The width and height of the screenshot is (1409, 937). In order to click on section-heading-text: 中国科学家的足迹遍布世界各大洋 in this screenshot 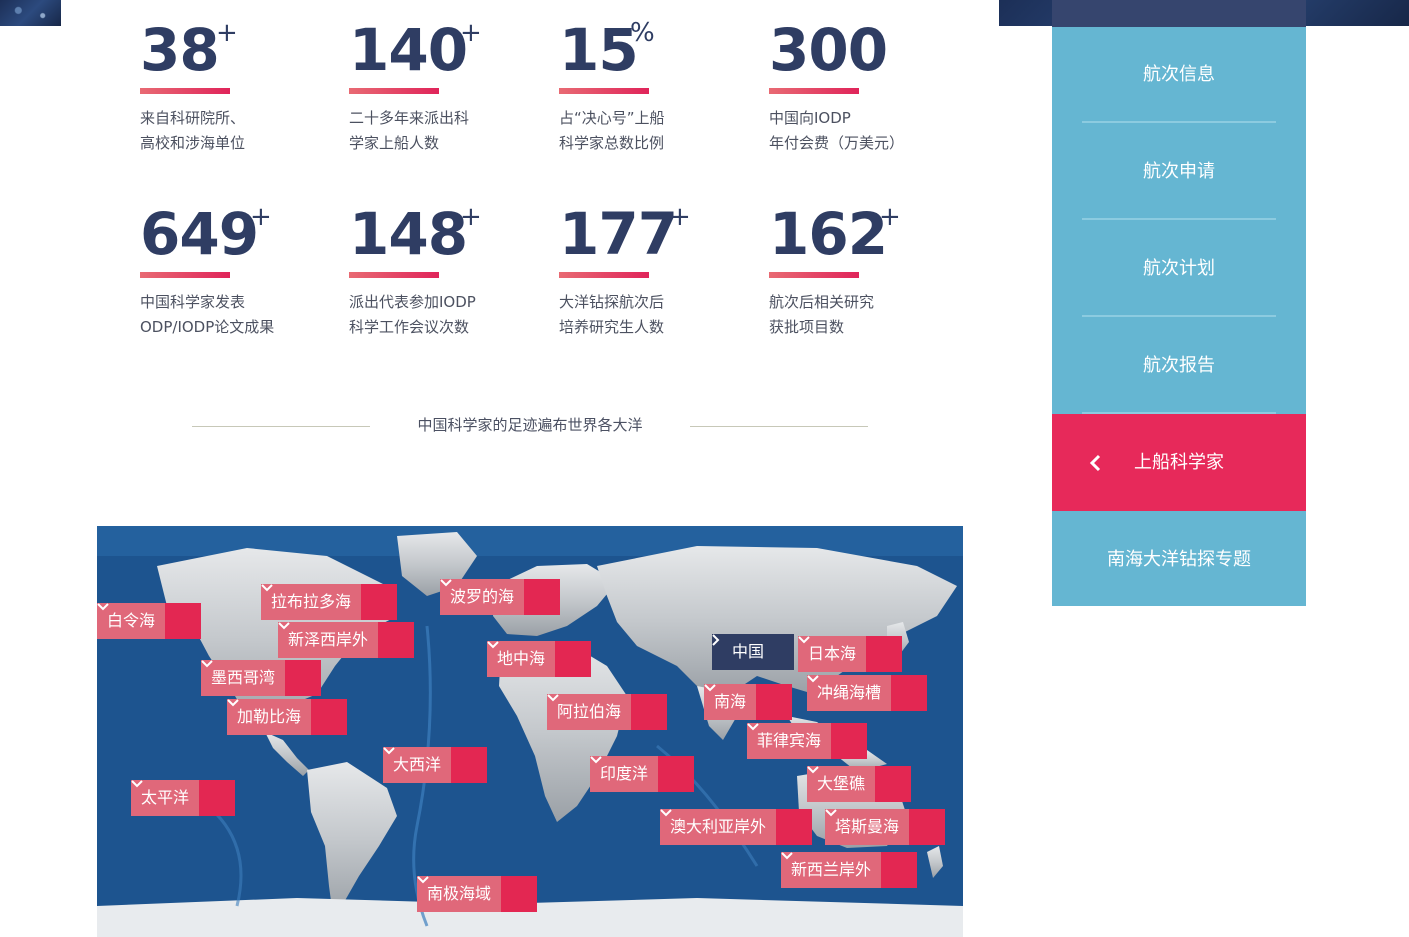, I will do `click(530, 425)`.